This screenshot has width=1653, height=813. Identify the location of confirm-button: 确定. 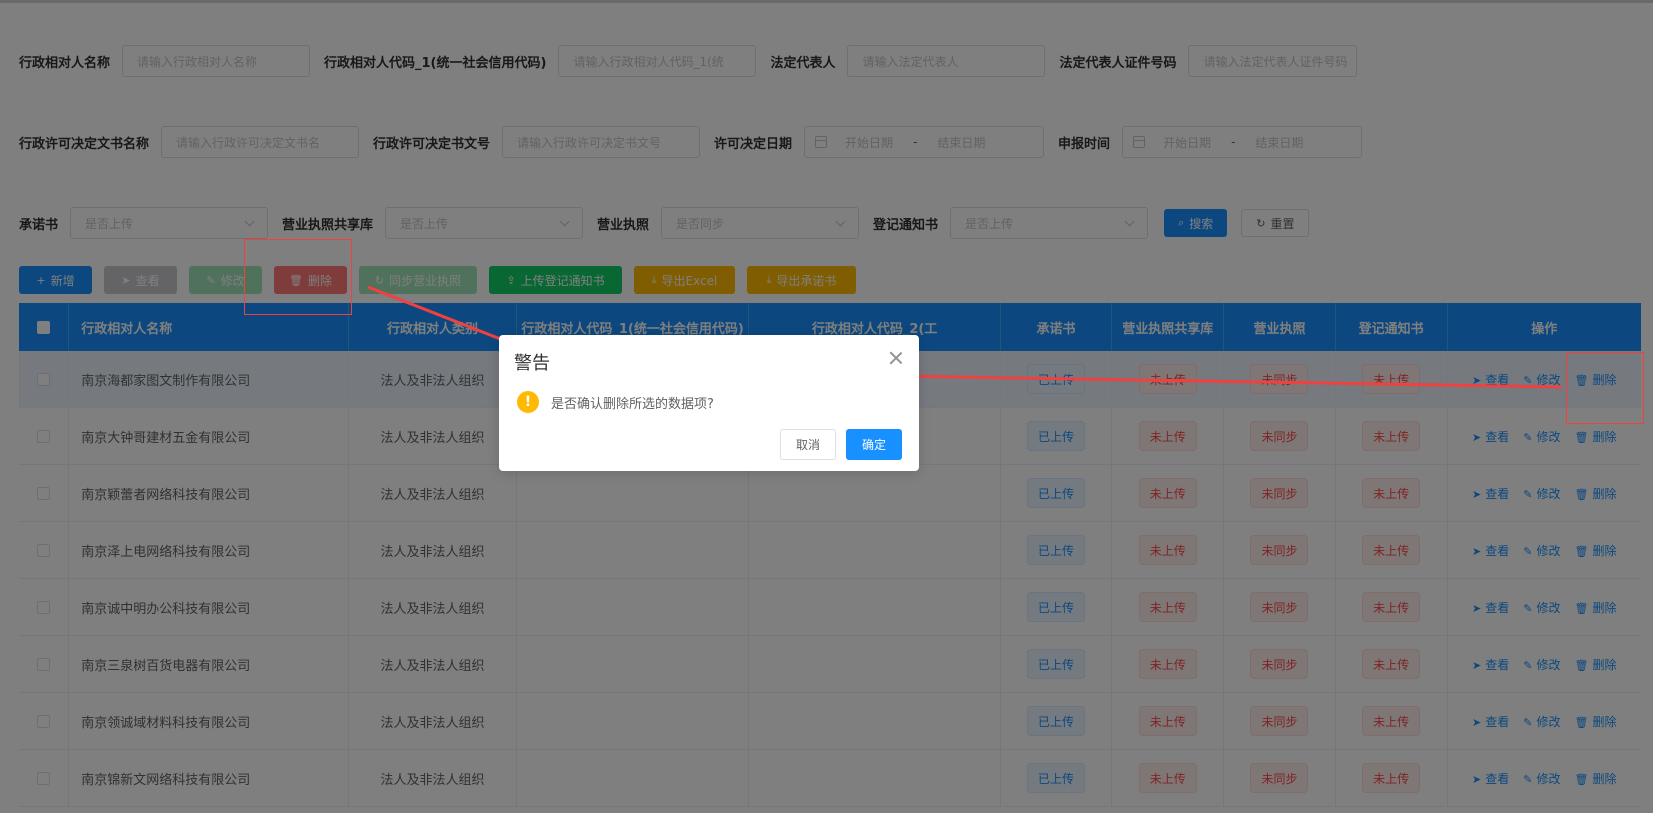
(874, 444).